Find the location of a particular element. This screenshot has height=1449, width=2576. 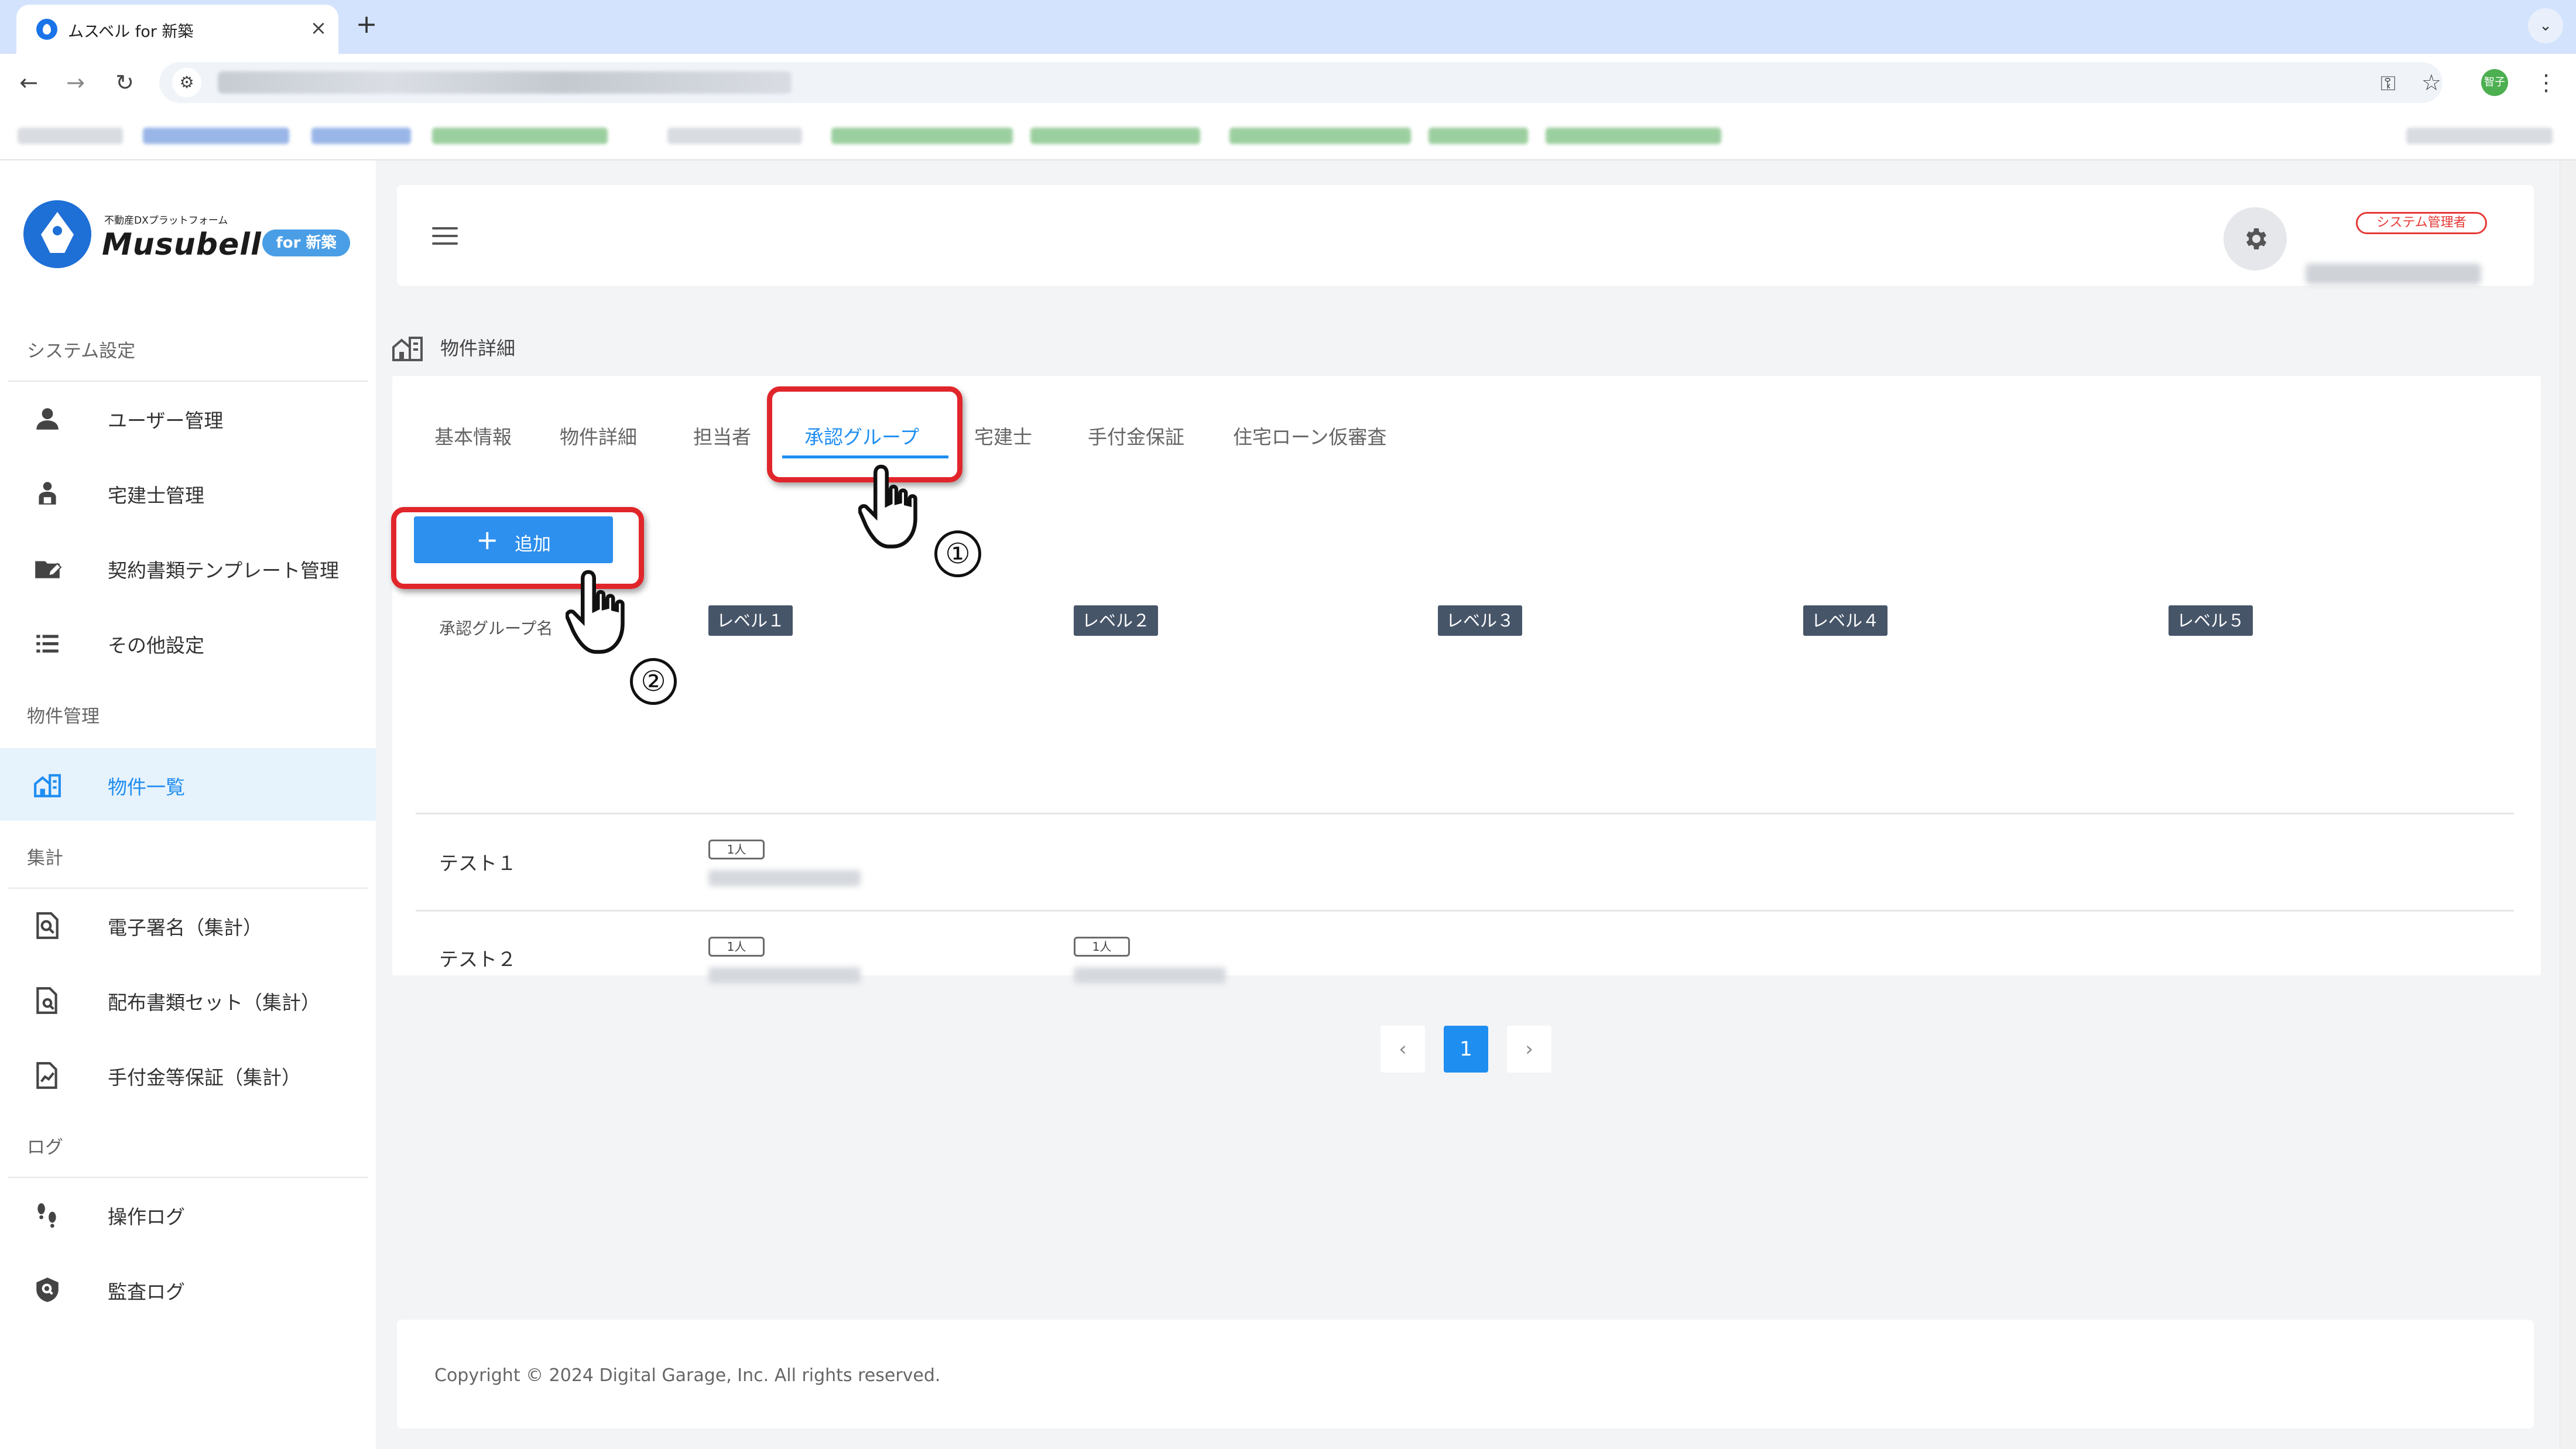

shield-search-icon is located at coordinates (47, 1289).